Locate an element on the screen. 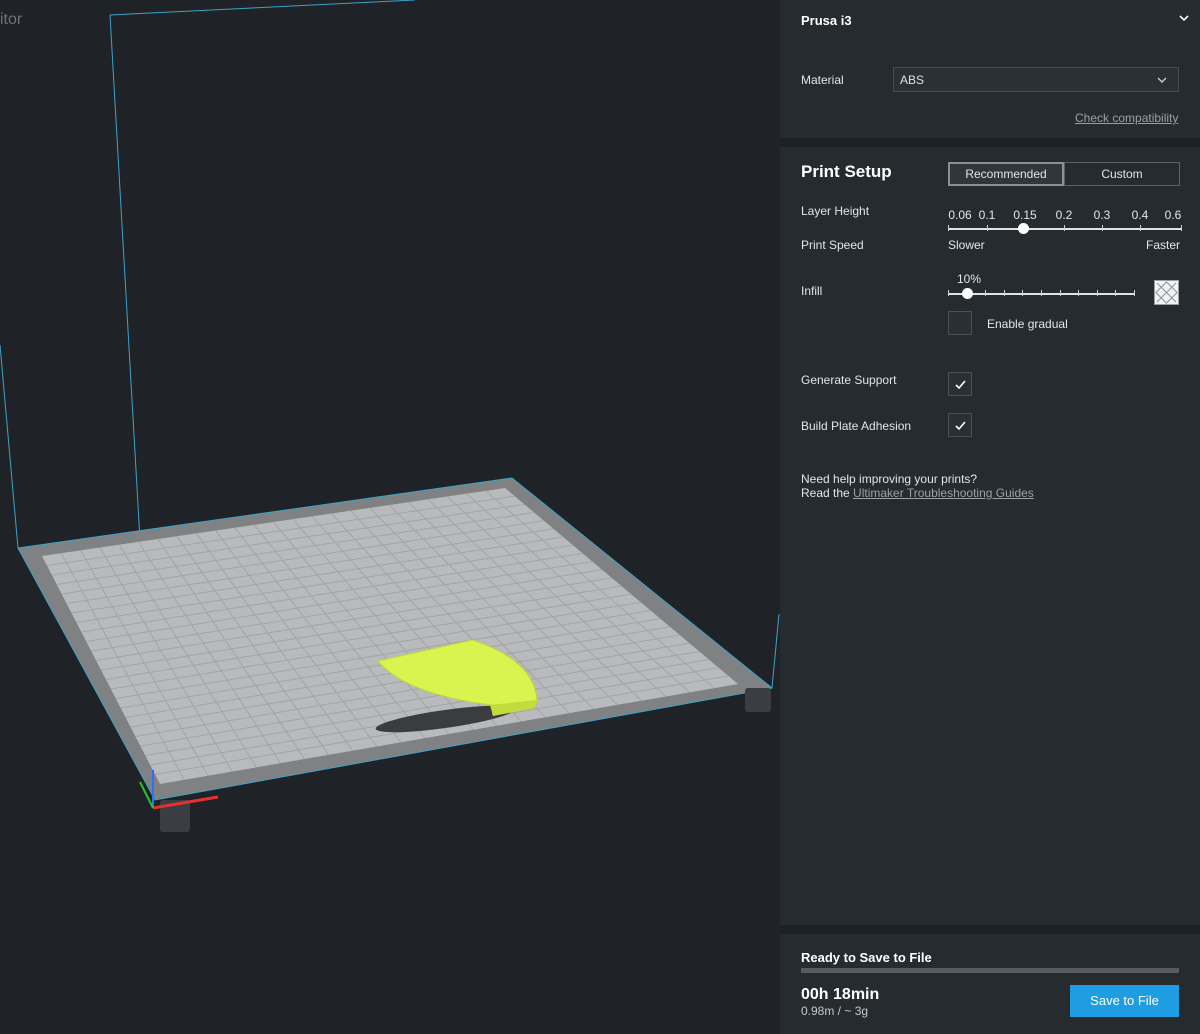 The height and width of the screenshot is (1034, 1200). infill-pattern-icon is located at coordinates (1166, 292).